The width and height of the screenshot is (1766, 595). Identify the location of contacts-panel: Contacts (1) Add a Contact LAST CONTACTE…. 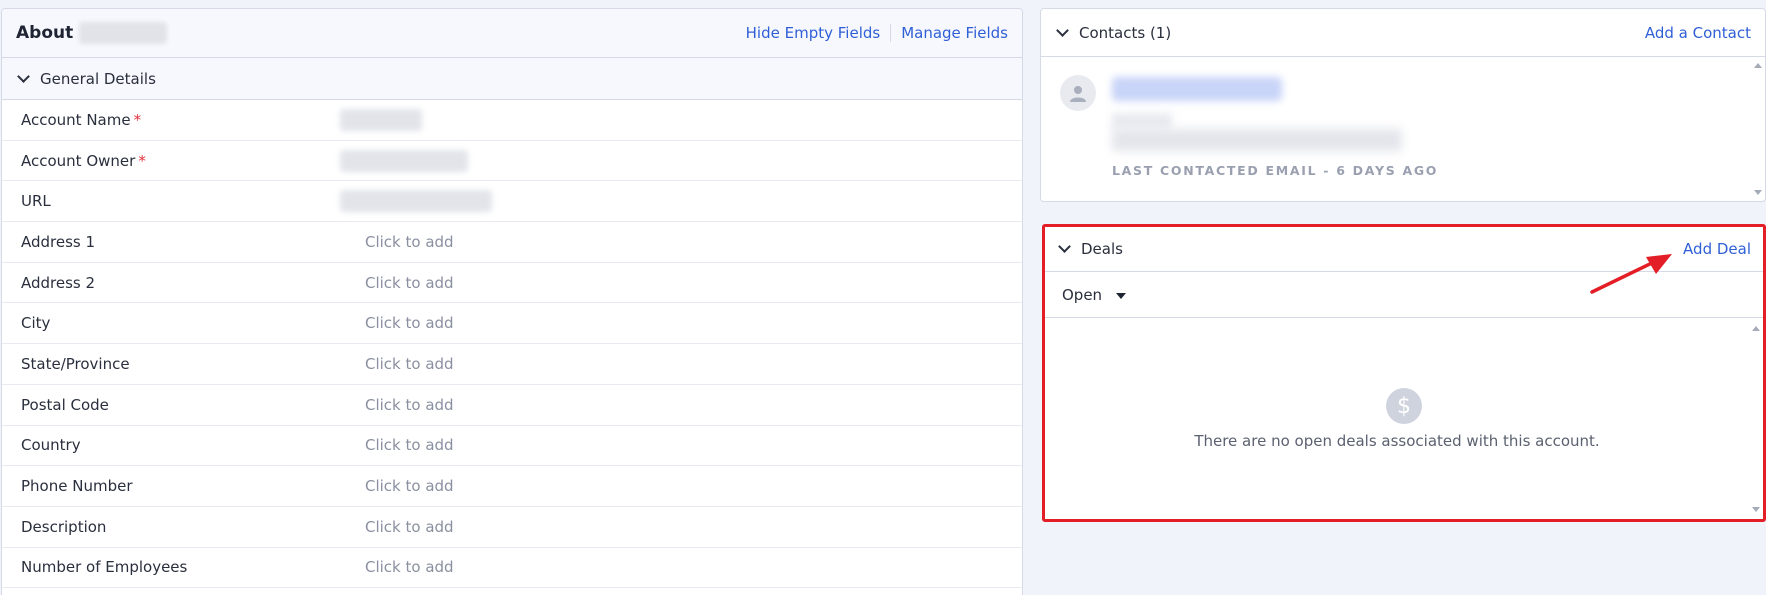
(1403, 105).